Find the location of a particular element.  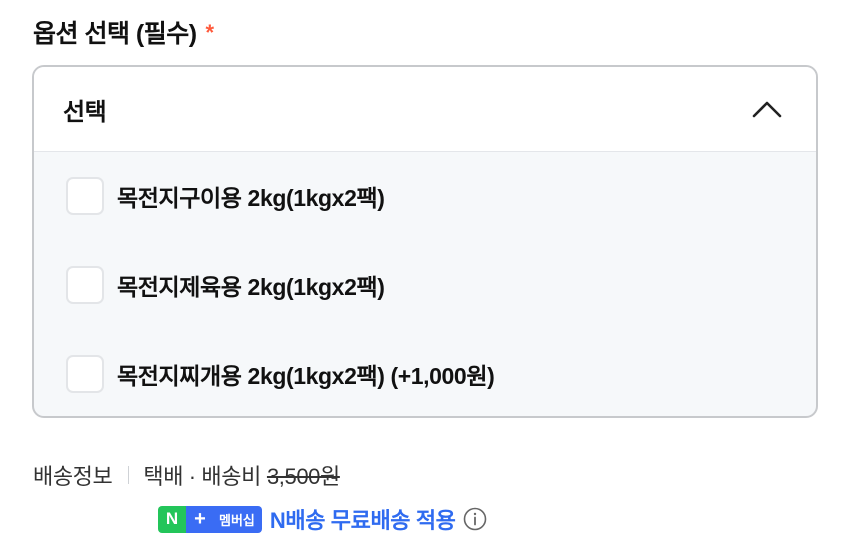

option-label: 목전지찌개용 2kg(1kgx2팩) (+1,000원) is located at coordinates (306, 375).